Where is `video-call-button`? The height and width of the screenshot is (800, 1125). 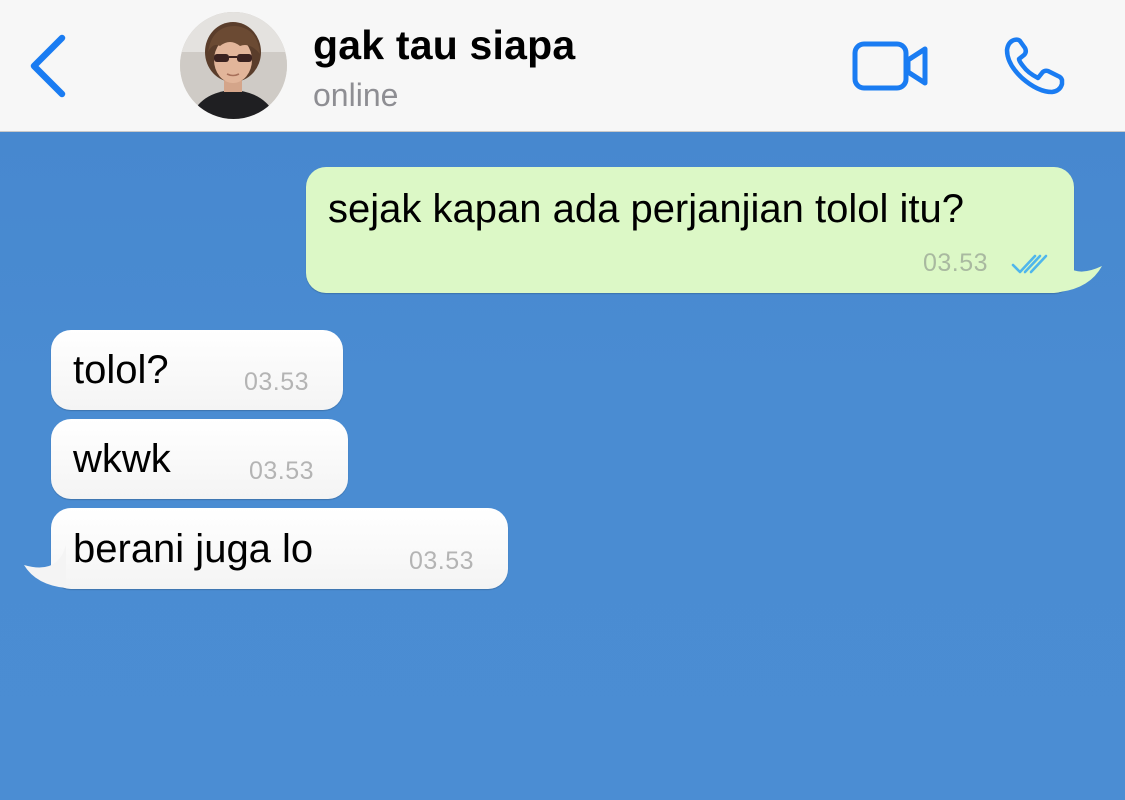 video-call-button is located at coordinates (890, 66).